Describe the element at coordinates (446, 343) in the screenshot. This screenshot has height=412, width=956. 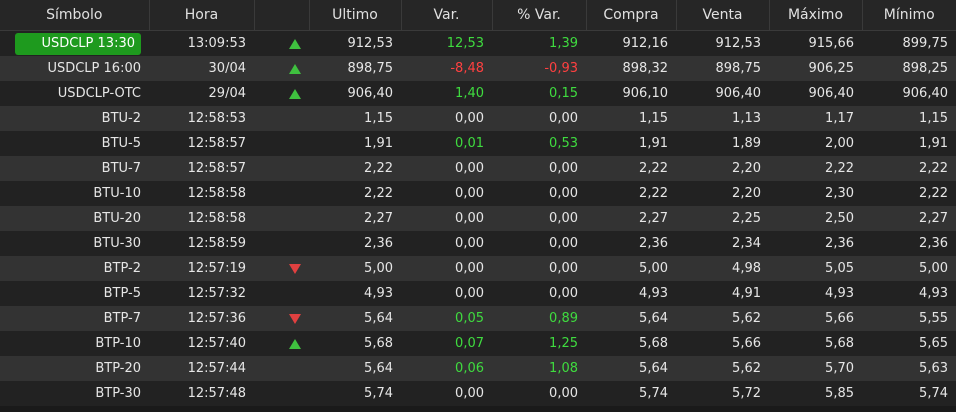
I see `change-cell: 0,07` at that location.